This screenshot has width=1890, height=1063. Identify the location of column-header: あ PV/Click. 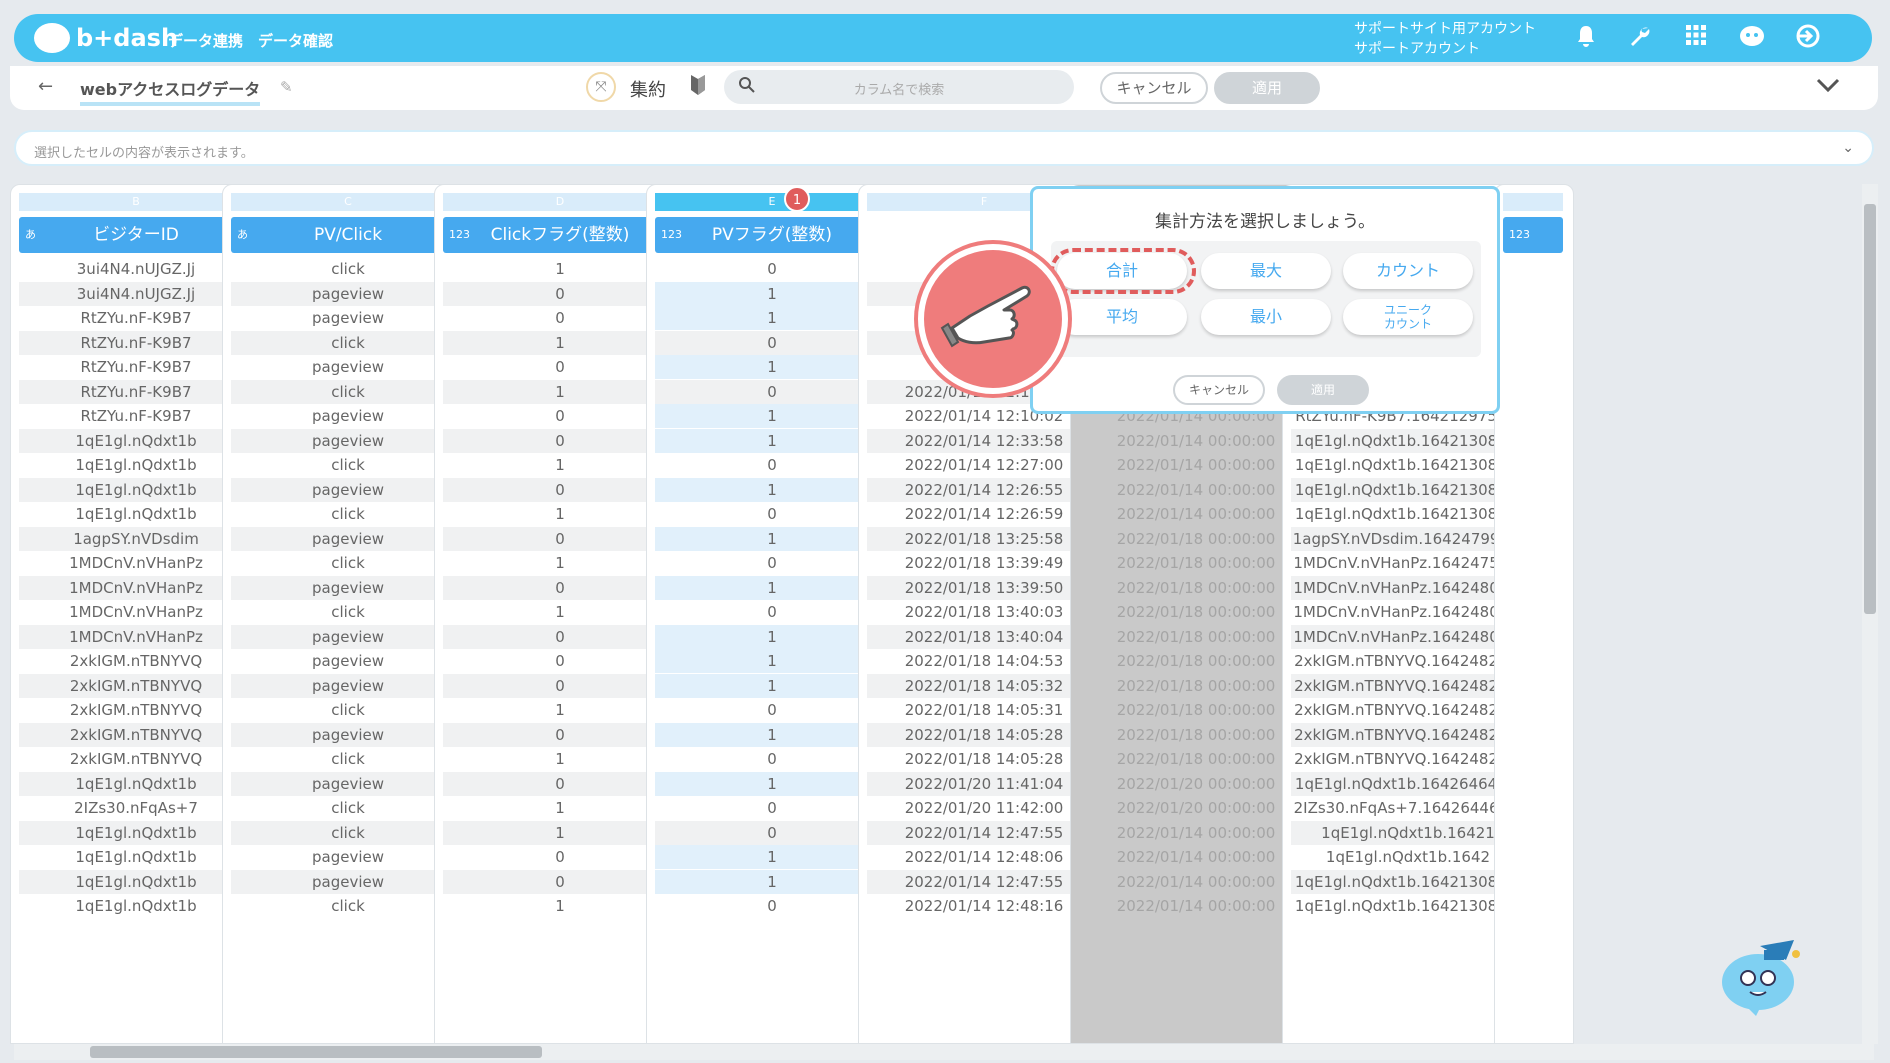
(348, 235).